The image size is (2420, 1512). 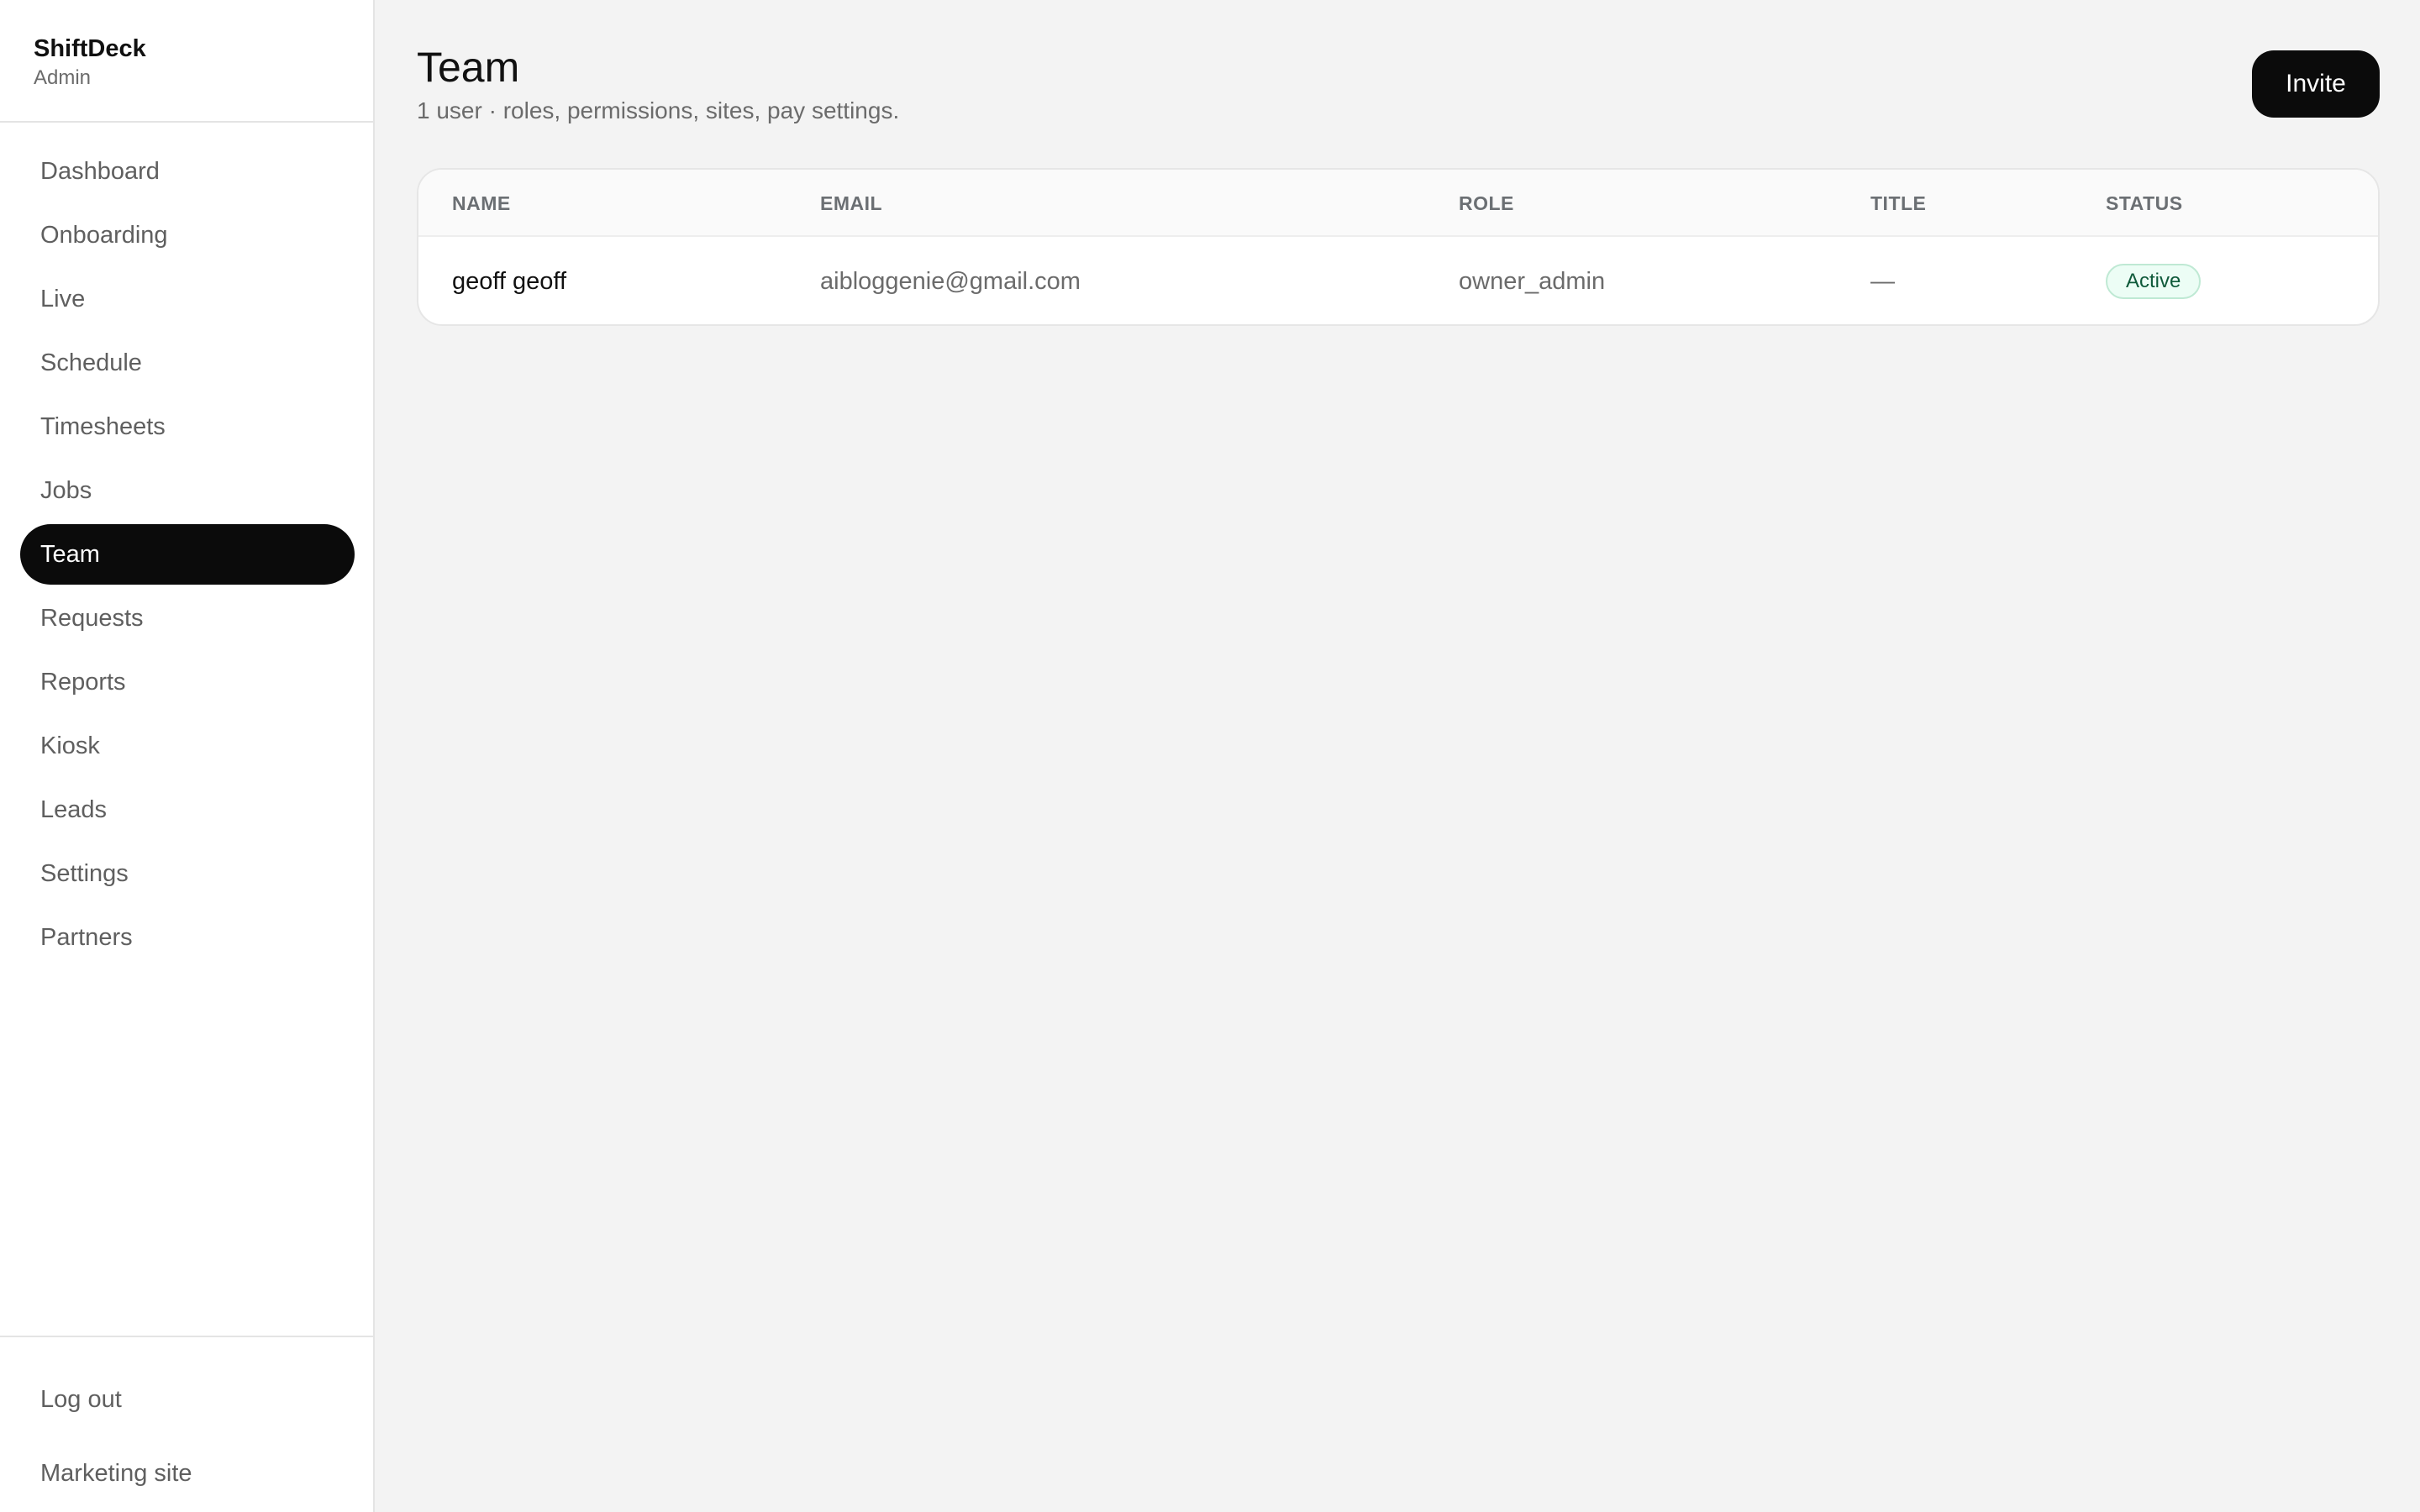 What do you see at coordinates (187, 682) in the screenshot?
I see `sidebar-item-reports: Reports` at bounding box center [187, 682].